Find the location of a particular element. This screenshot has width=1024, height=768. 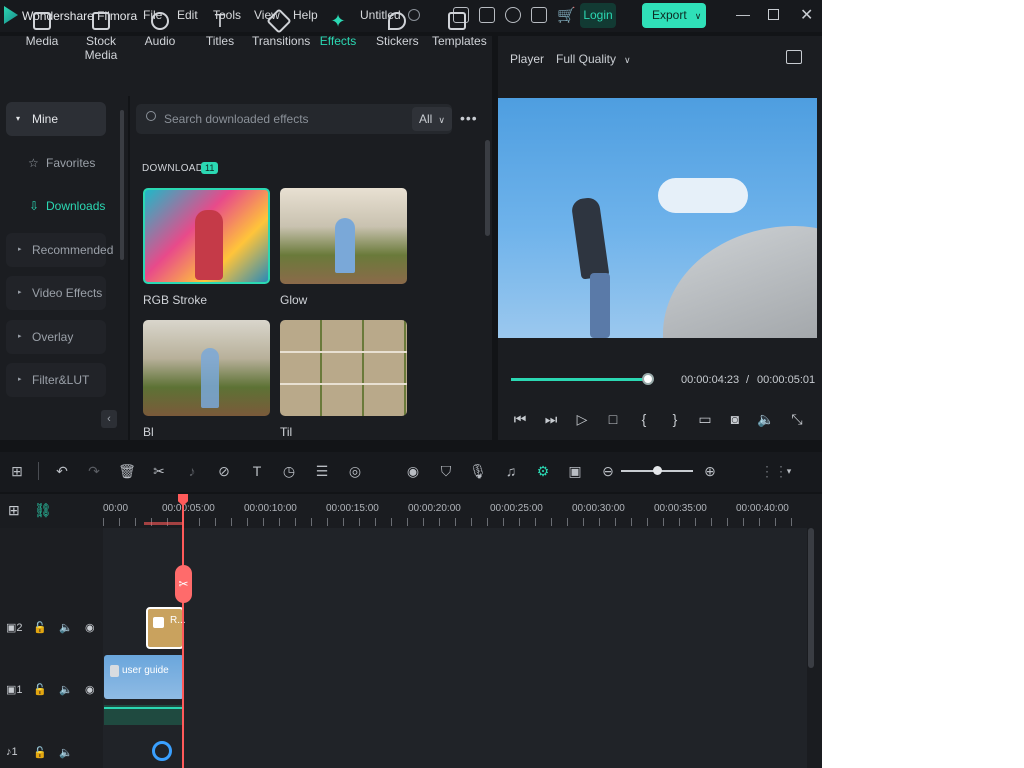

grid-icon: ⊞ is located at coordinates (17, 471).